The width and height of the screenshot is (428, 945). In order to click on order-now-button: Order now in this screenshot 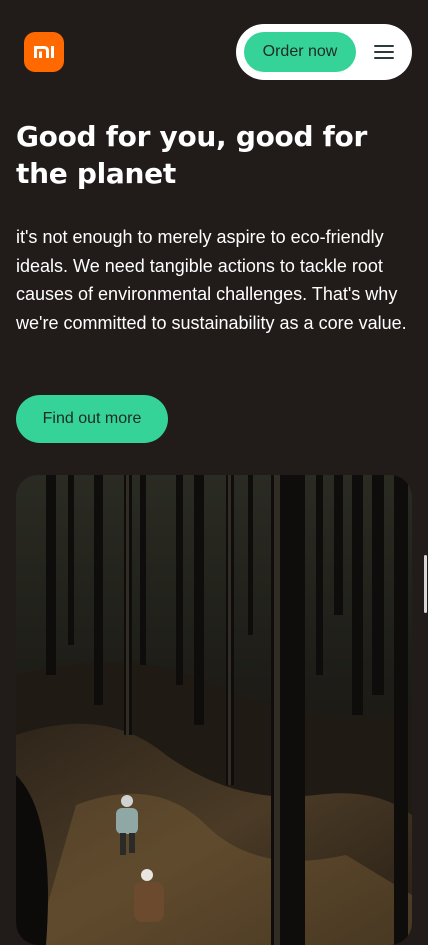, I will do `click(300, 52)`.